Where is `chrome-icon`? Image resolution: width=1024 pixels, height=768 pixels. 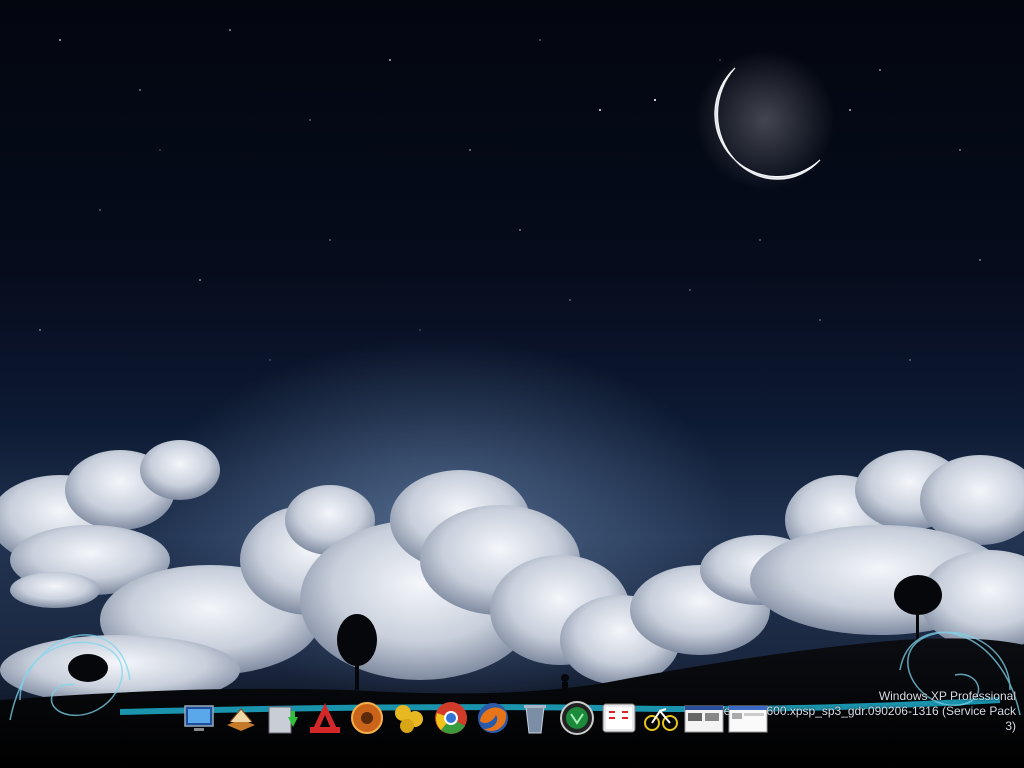 chrome-icon is located at coordinates (451, 718).